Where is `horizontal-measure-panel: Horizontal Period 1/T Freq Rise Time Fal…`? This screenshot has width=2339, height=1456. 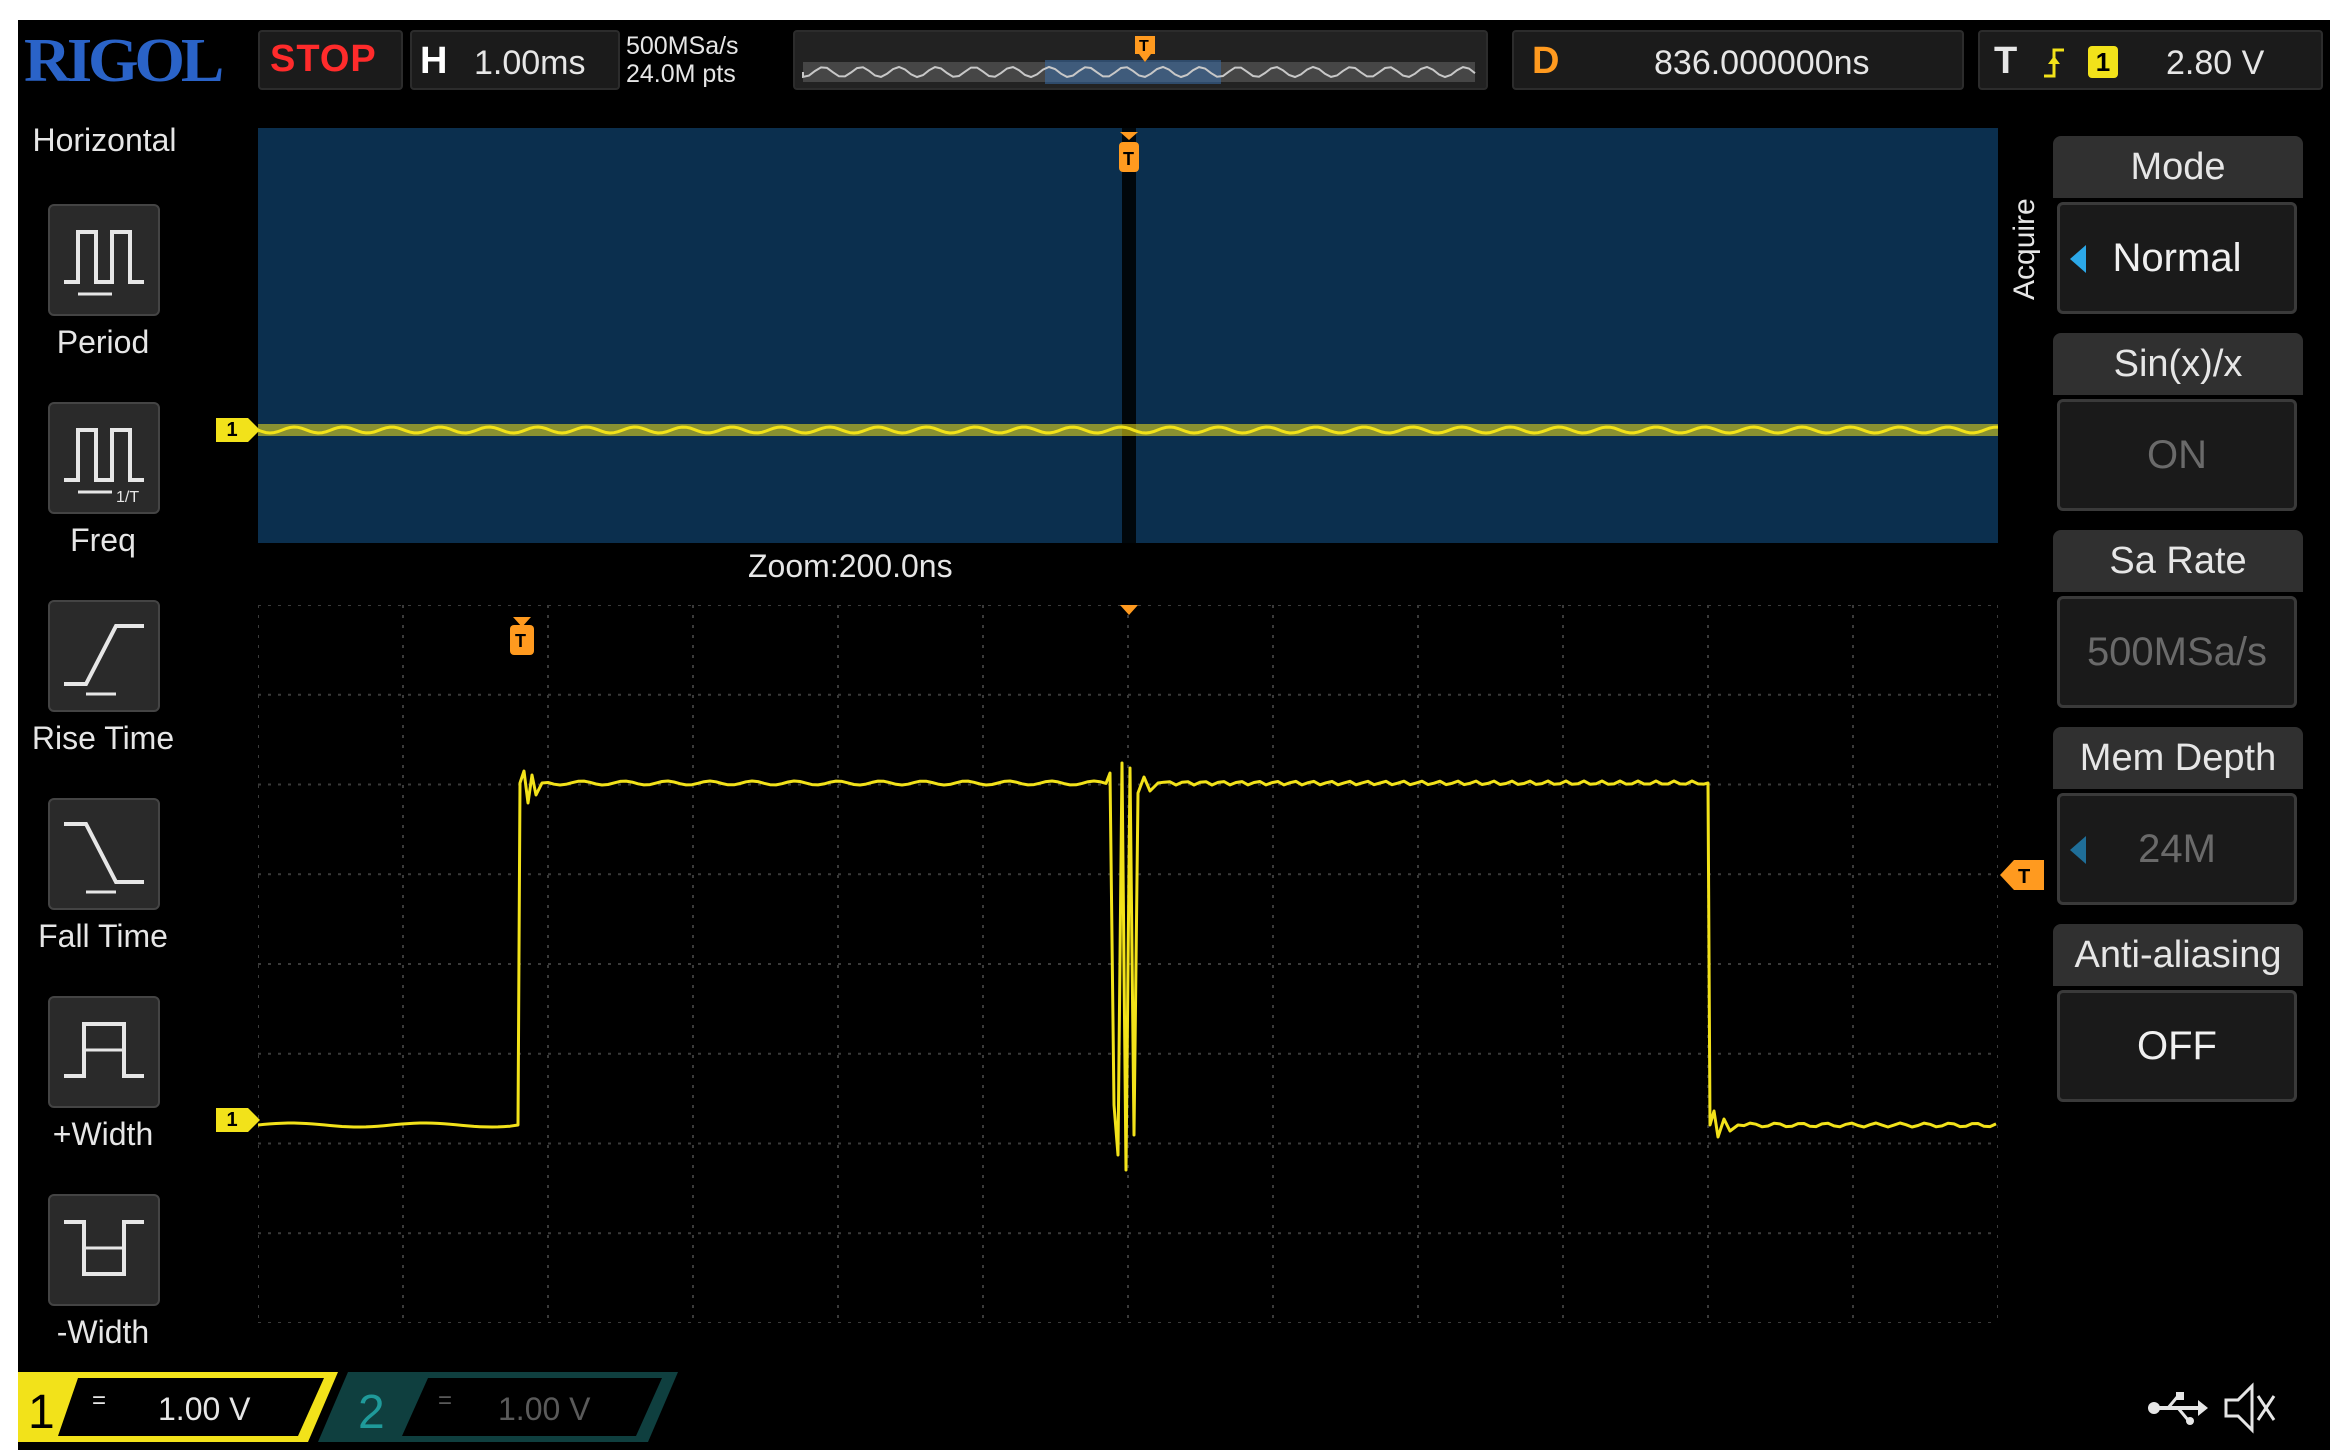
horizontal-measure-panel: Horizontal Period 1/T Freq Rise Time Fal… is located at coordinates (103, 736).